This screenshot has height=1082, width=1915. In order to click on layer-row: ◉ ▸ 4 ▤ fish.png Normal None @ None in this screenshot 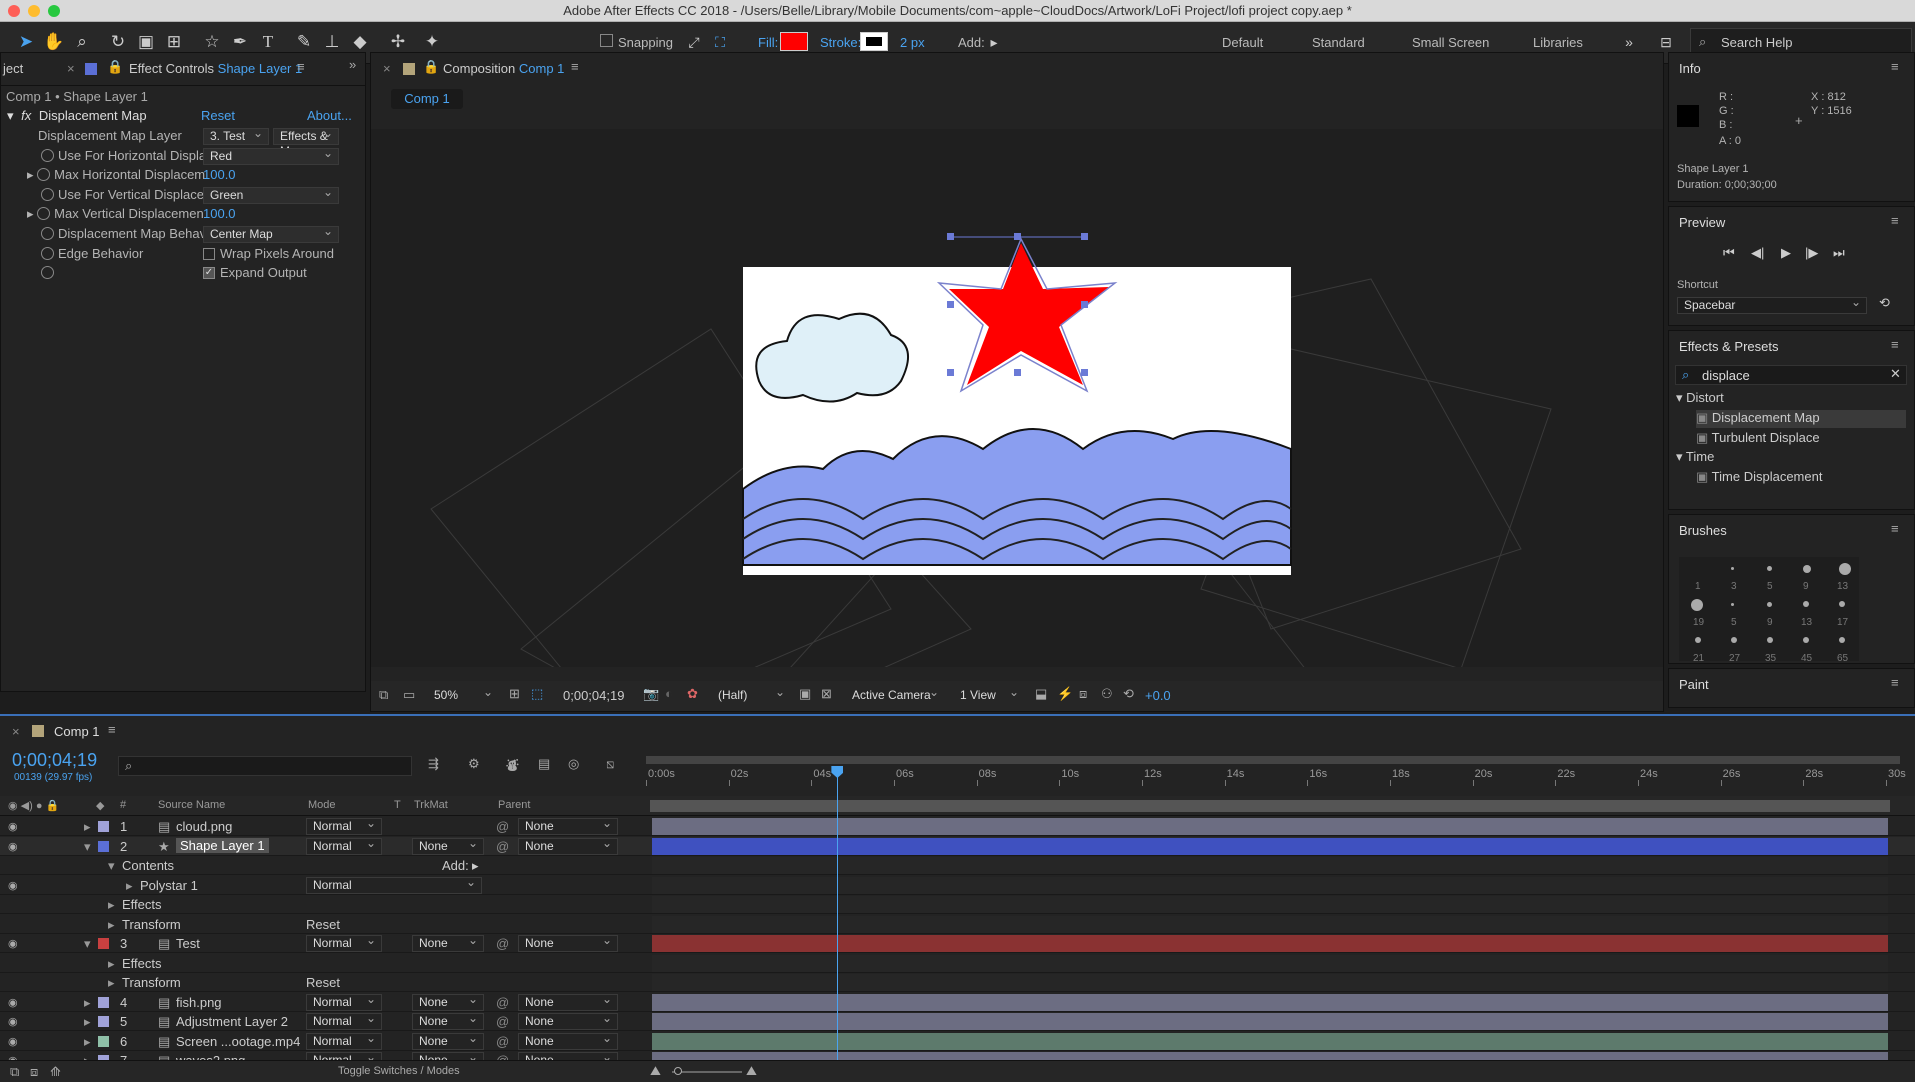, I will do `click(957, 1002)`.